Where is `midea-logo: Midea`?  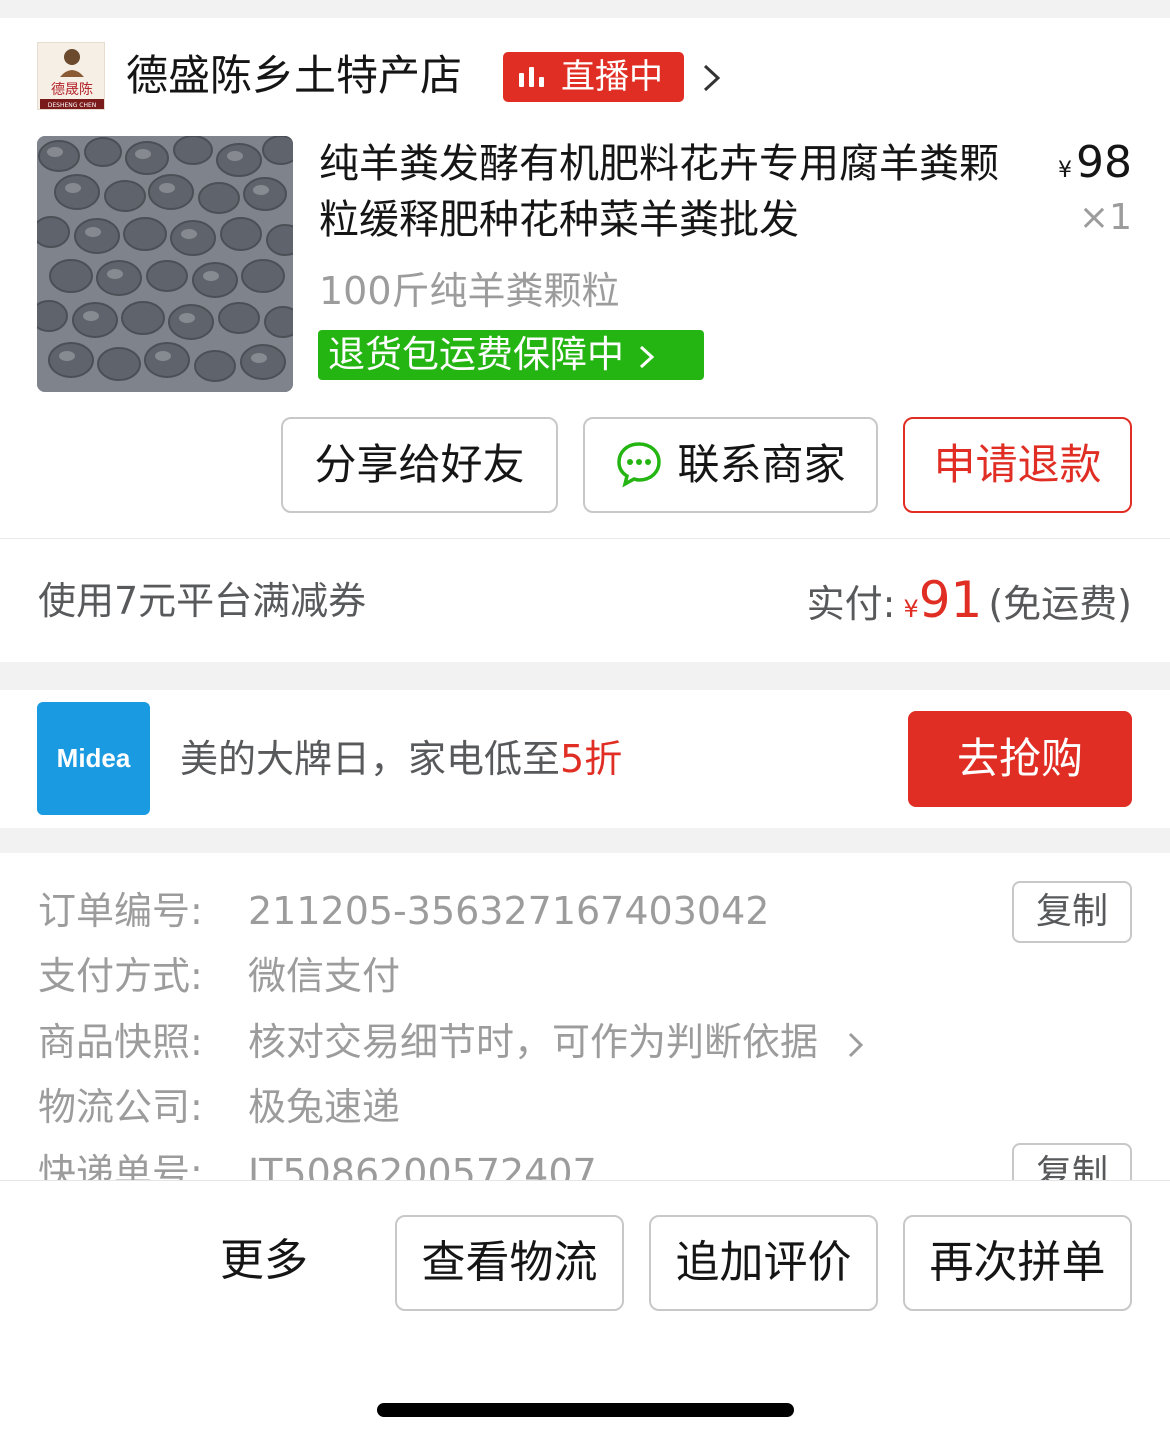 midea-logo: Midea is located at coordinates (93, 758).